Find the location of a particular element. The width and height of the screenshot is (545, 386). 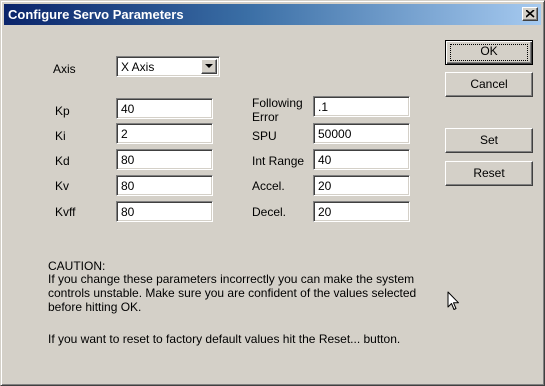

spu-field: 50000 is located at coordinates (361, 133).